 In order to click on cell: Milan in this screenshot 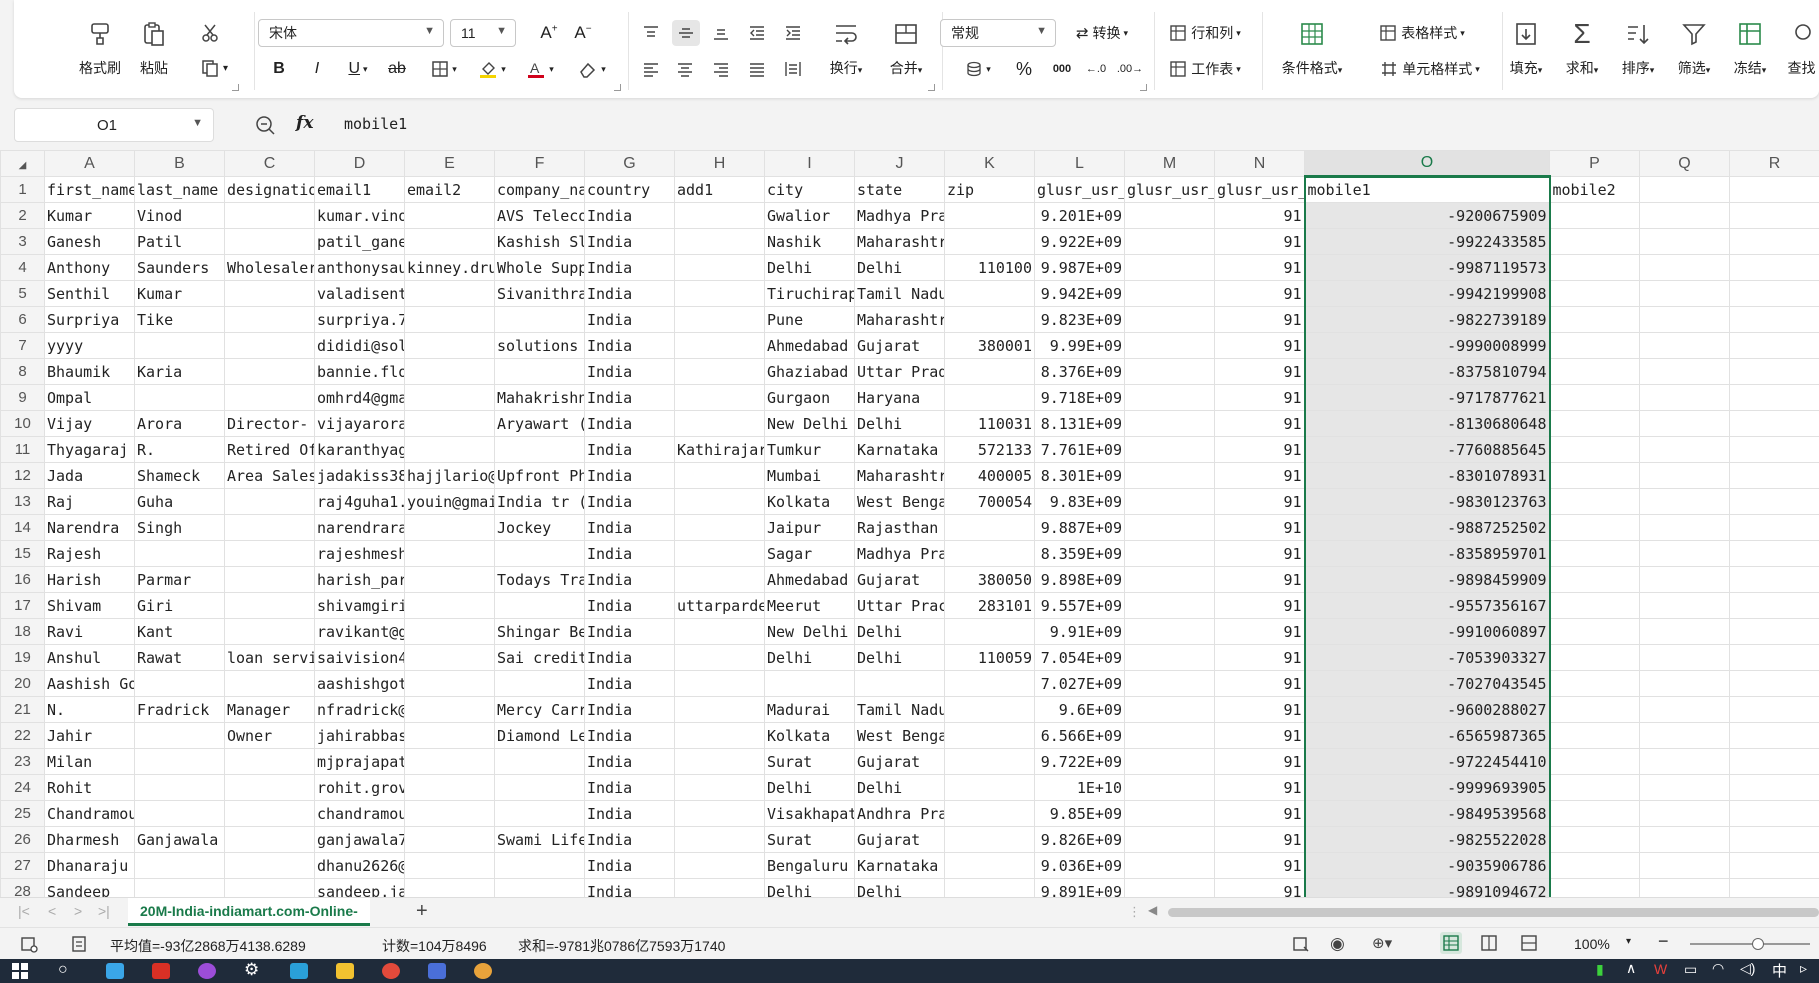, I will do `click(89, 761)`.